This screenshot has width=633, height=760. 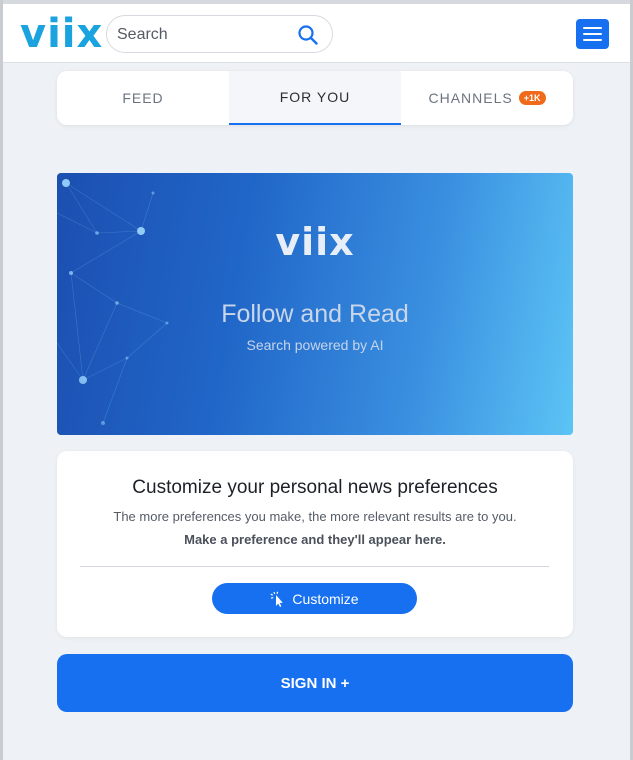 What do you see at coordinates (532, 98) in the screenshot?
I see `channels-count-badge: +1K` at bounding box center [532, 98].